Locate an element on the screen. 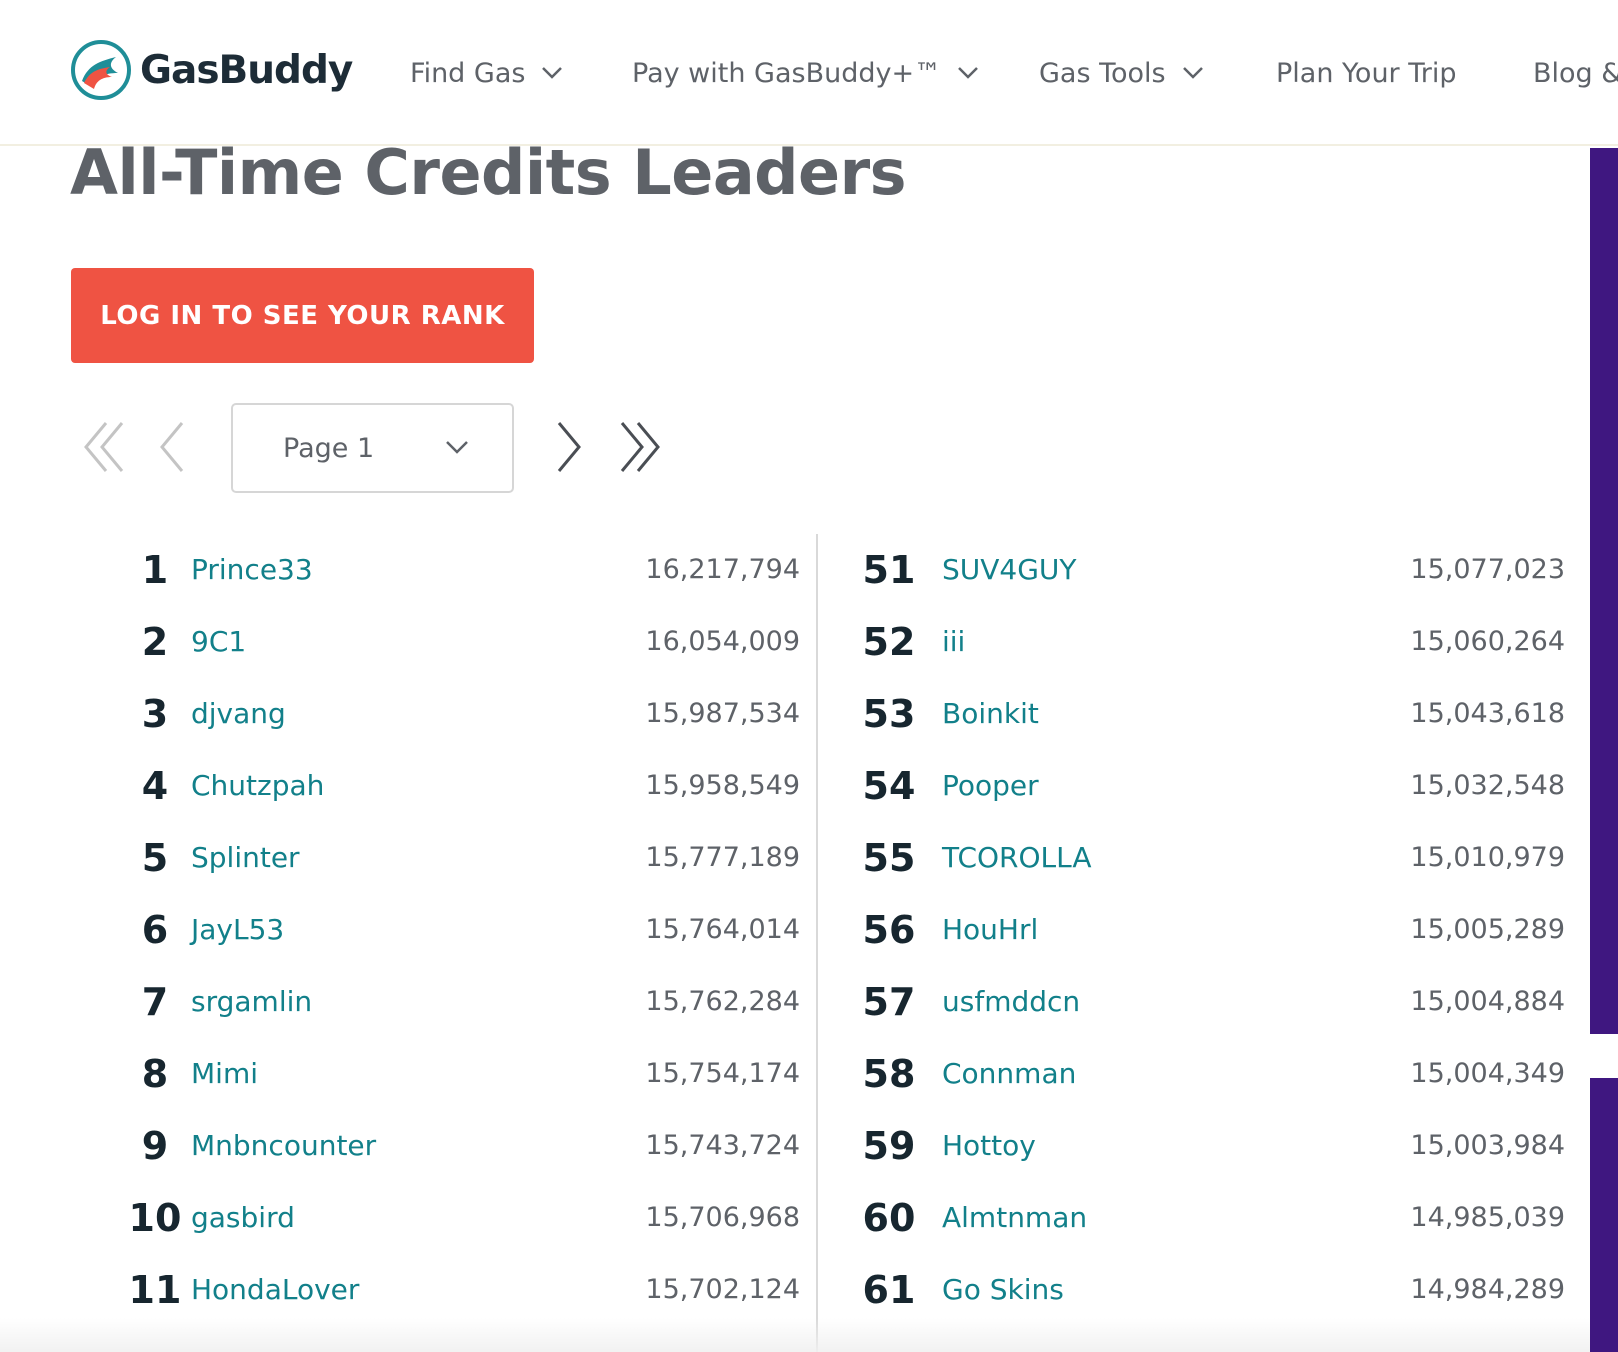 This screenshot has width=1618, height=1352. username-link: Mnbncounter is located at coordinates (283, 1146).